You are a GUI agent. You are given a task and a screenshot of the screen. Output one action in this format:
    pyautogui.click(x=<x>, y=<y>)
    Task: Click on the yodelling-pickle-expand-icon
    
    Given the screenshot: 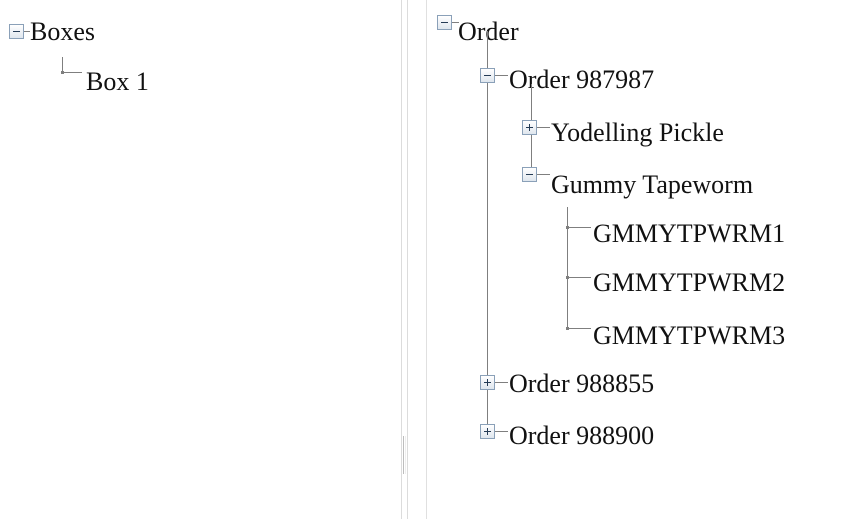 What is the action you would take?
    pyautogui.click(x=529, y=127)
    